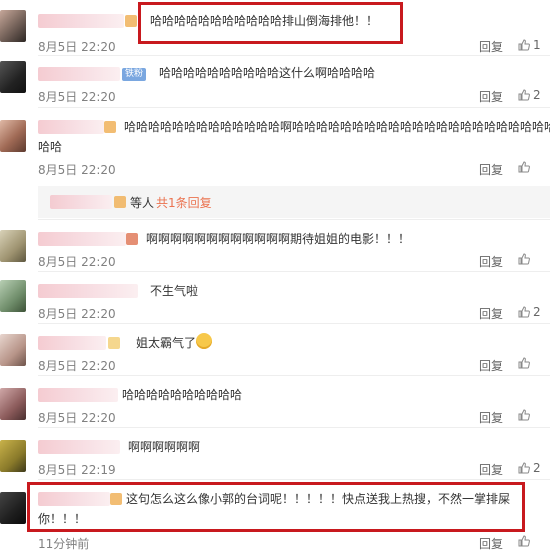 The width and height of the screenshot is (550, 556). What do you see at coordinates (537, 45) in the screenshot?
I see `like-count: 1` at bounding box center [537, 45].